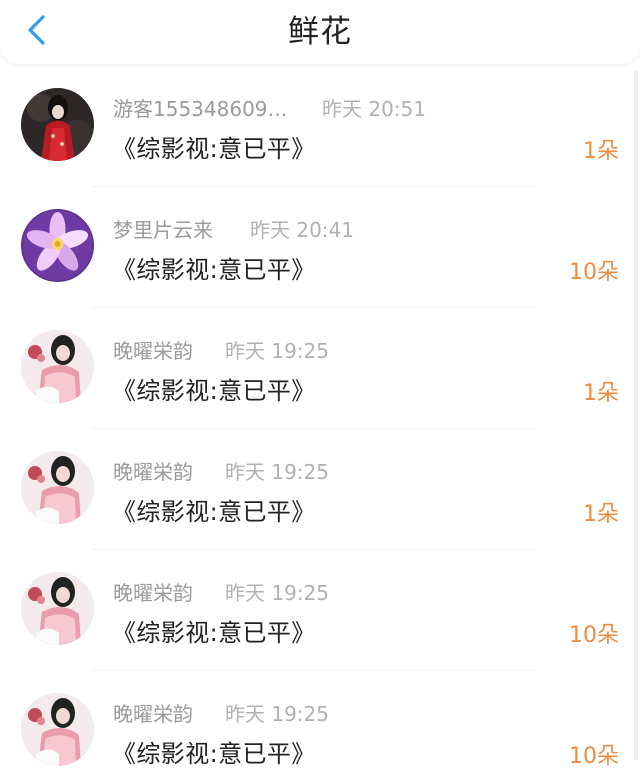 Image resolution: width=640 pixels, height=782 pixels. Describe the element at coordinates (163, 230) in the screenshot. I see `username: 梦里片云来` at that location.